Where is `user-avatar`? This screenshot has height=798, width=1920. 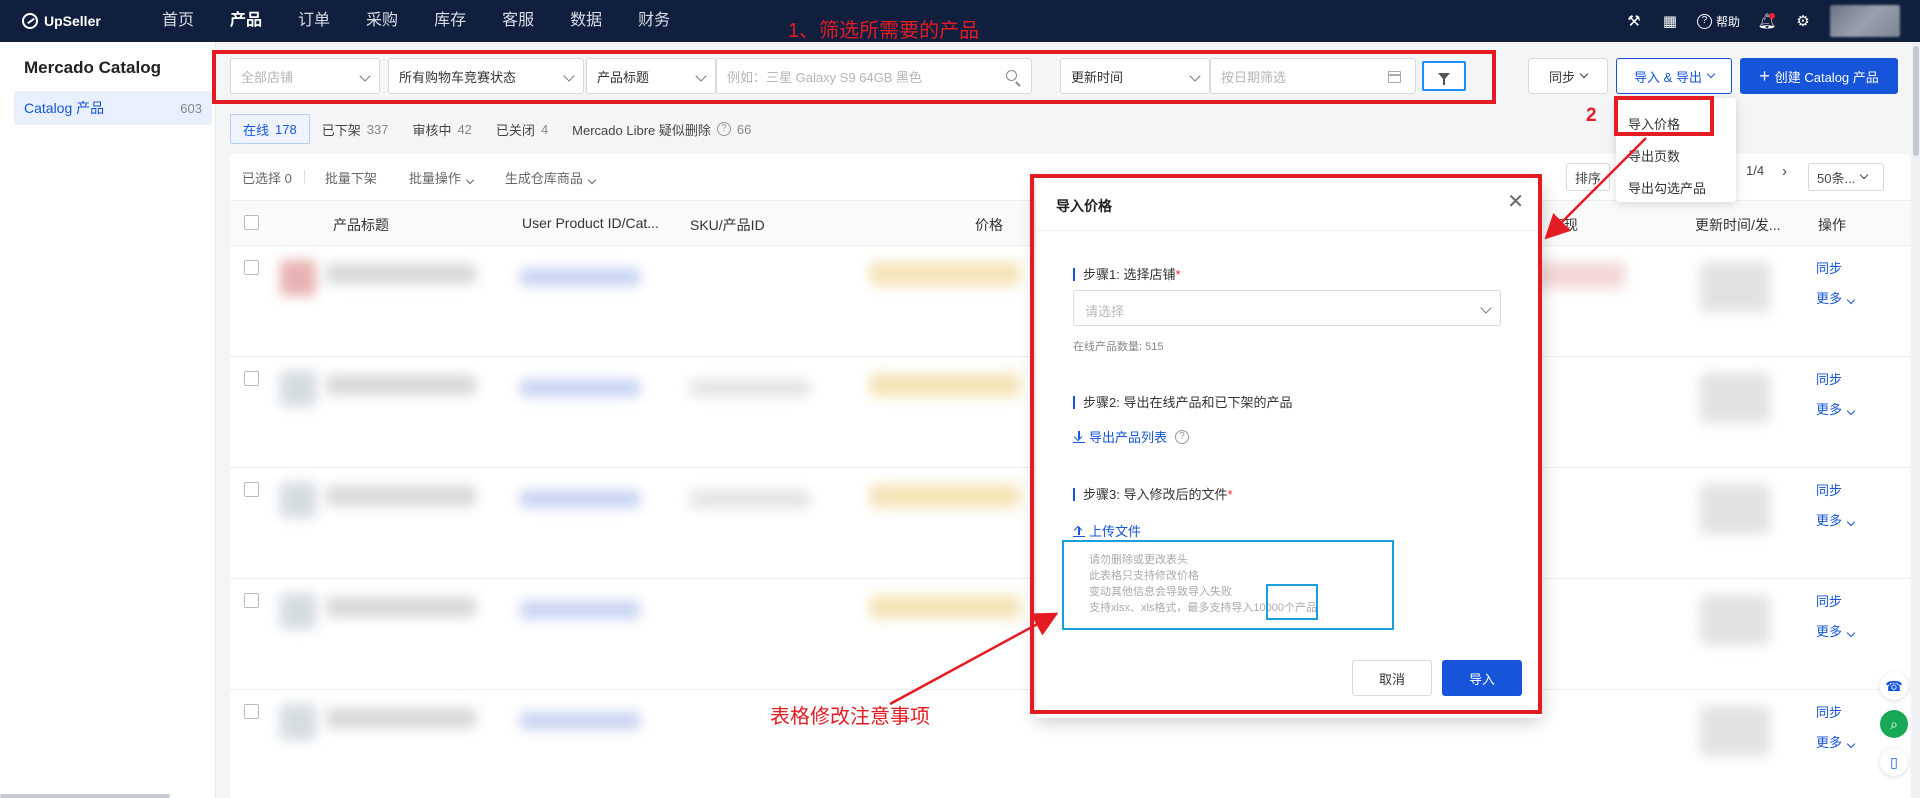
user-avatar is located at coordinates (1865, 21).